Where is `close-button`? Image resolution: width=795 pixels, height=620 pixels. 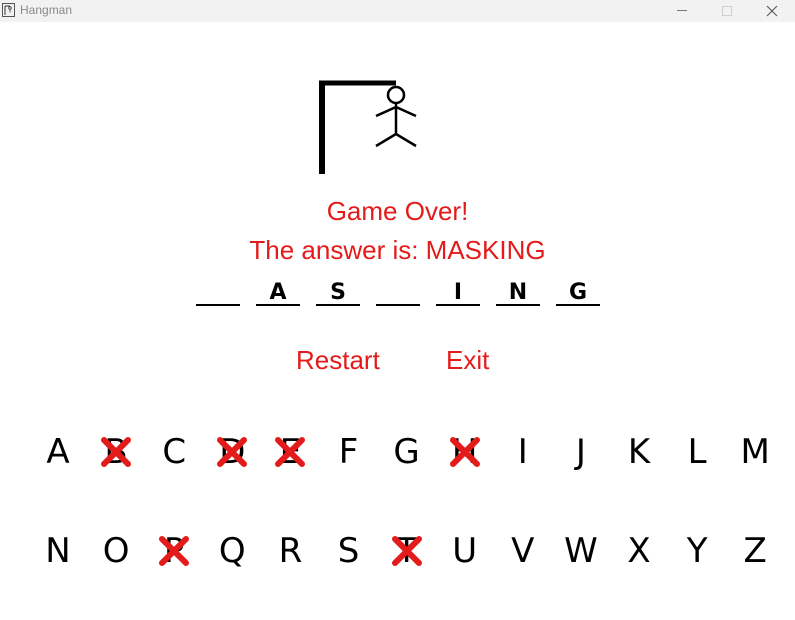
close-button is located at coordinates (772, 11).